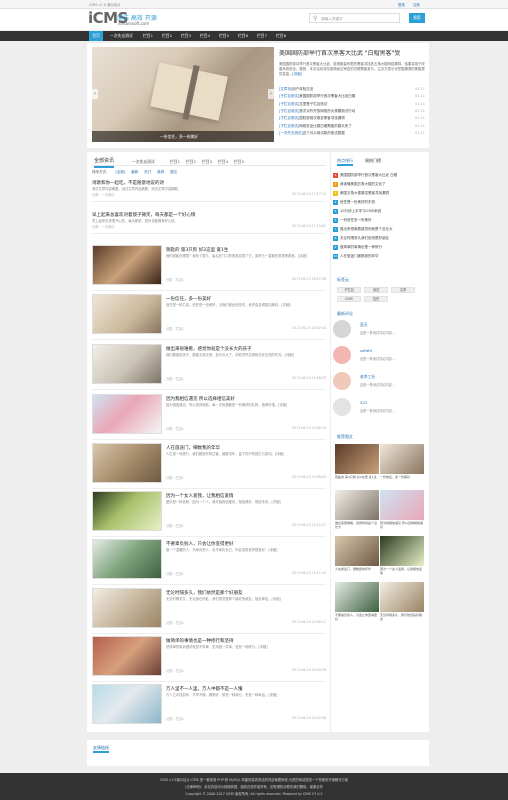 This screenshot has height=800, width=508. What do you see at coordinates (349, 290) in the screenshot?
I see `tag: 子栏目` at bounding box center [349, 290].